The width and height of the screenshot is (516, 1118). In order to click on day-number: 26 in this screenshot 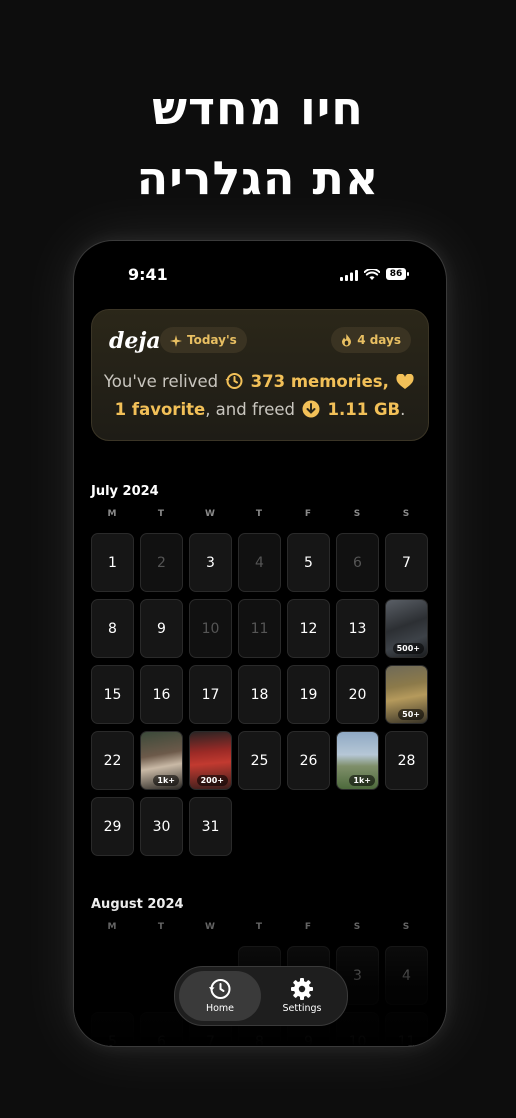, I will do `click(308, 760)`.